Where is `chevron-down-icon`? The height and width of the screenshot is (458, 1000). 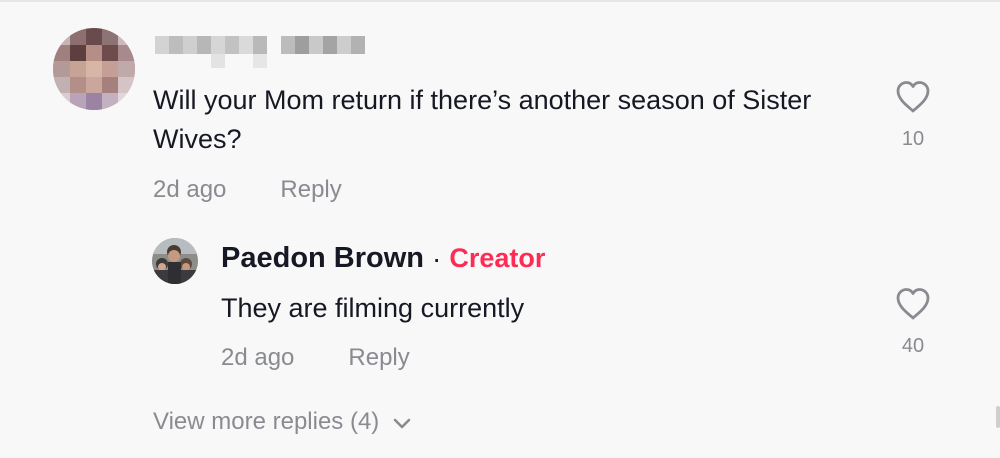
chevron-down-icon is located at coordinates (402, 423).